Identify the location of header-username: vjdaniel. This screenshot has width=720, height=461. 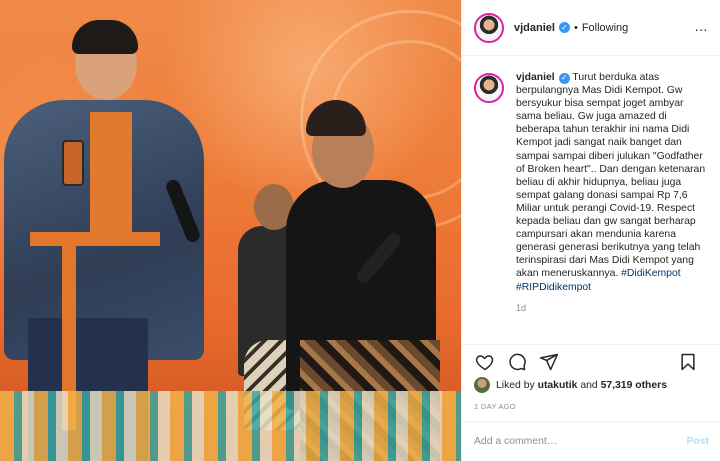
(534, 28).